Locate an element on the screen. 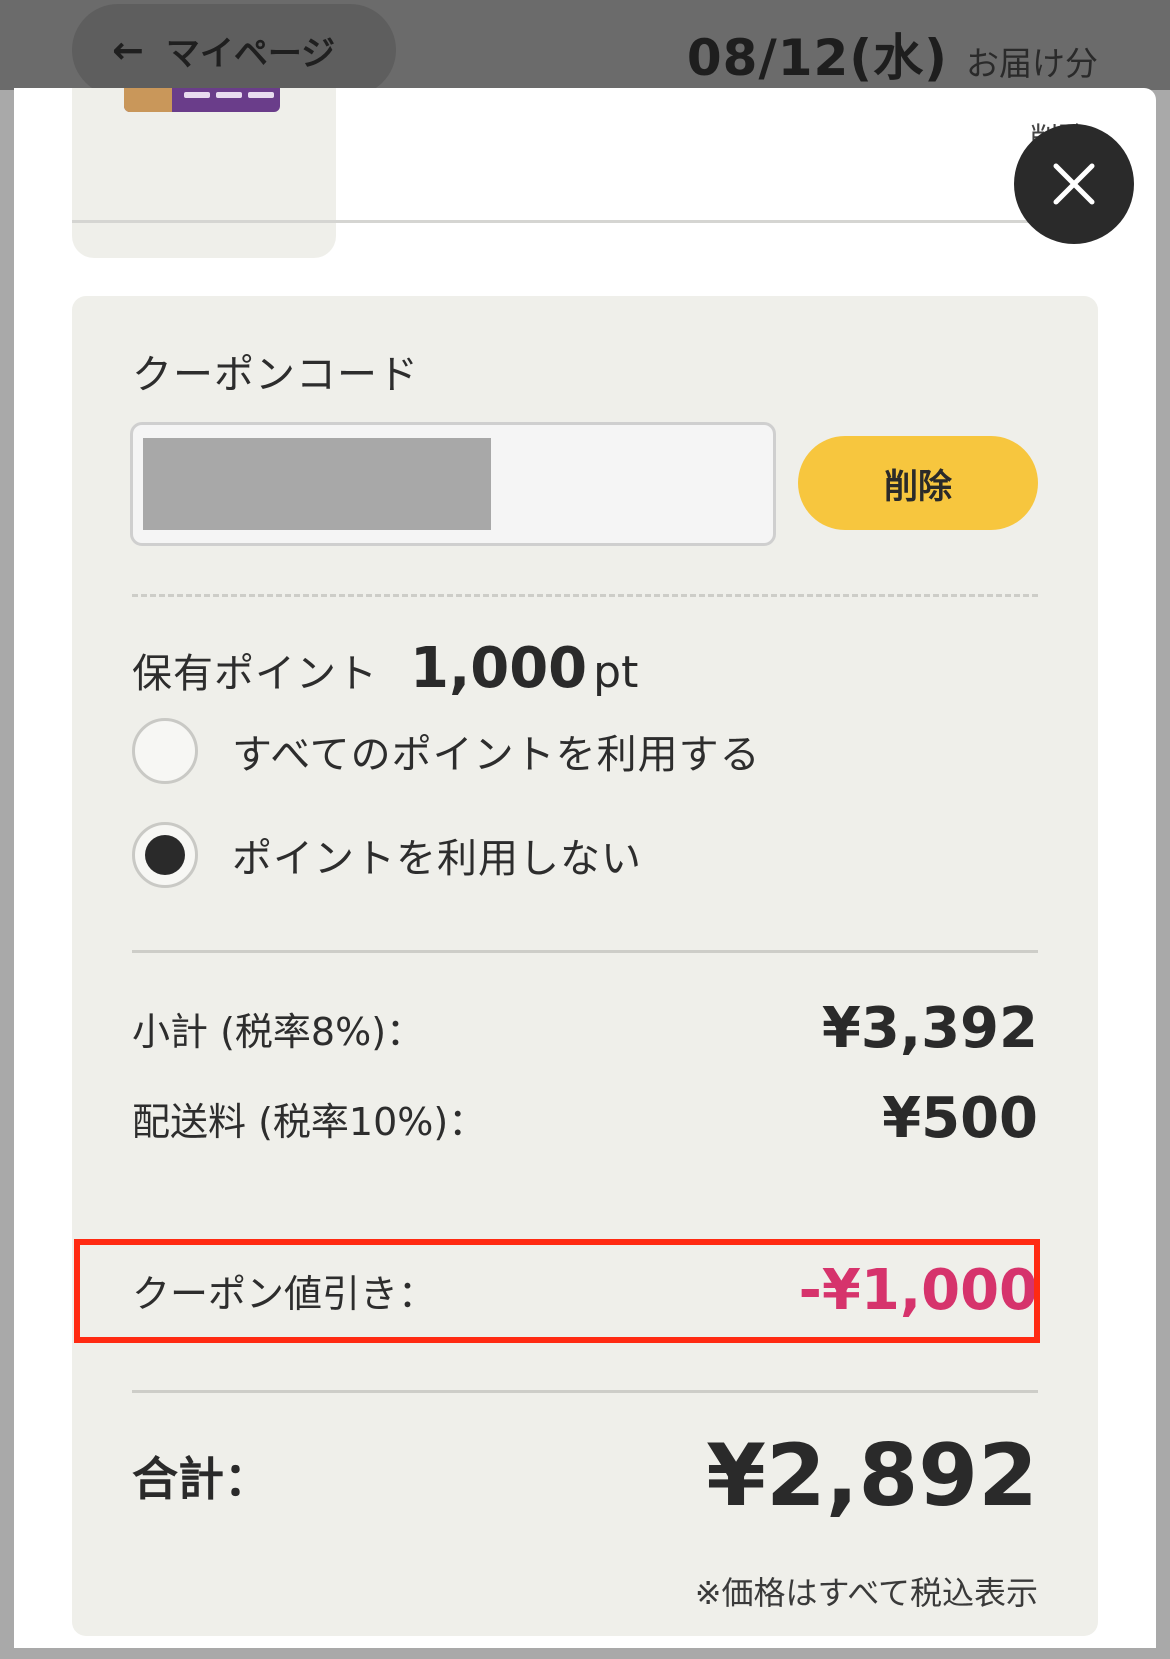 The height and width of the screenshot is (1659, 1170). shipping-value: ¥500 is located at coordinates (960, 1118).